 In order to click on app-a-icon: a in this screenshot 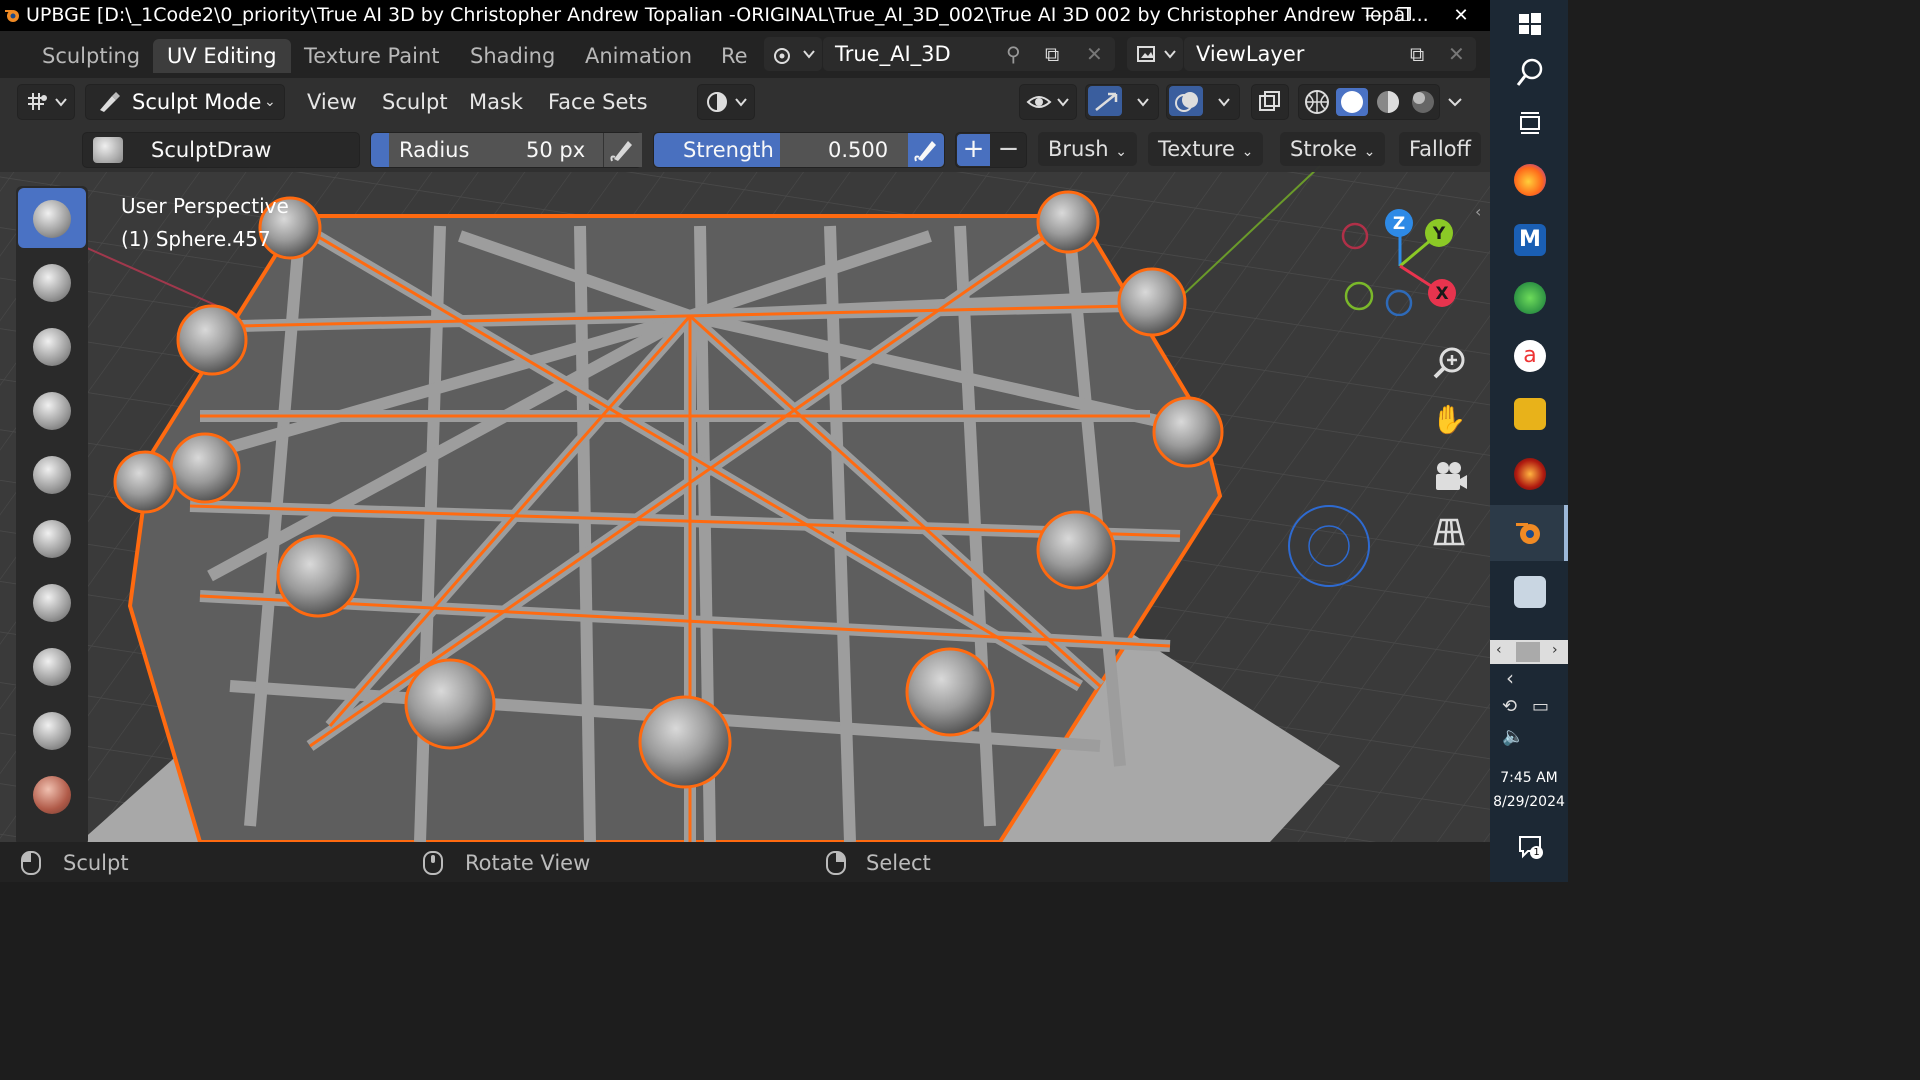, I will do `click(1530, 356)`.